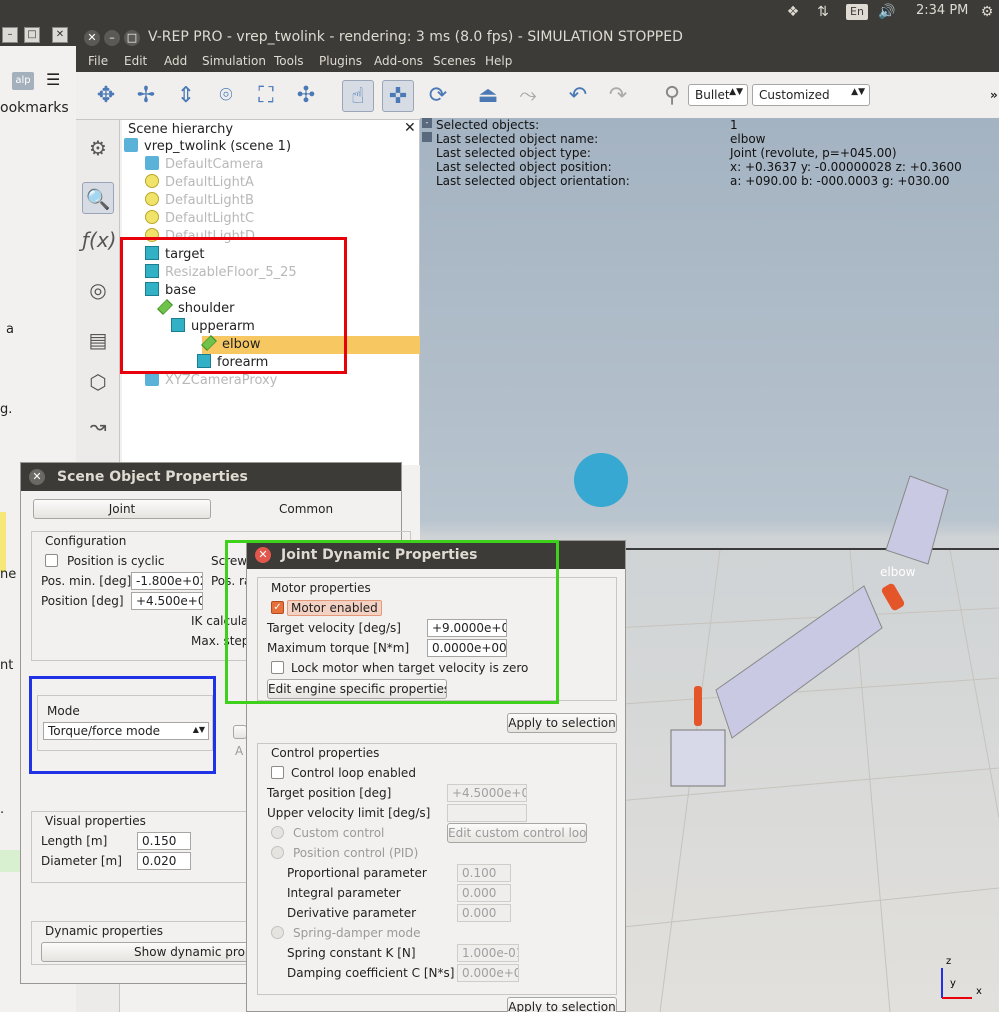  What do you see at coordinates (98, 340) in the screenshot?
I see `page-icon: ▤` at bounding box center [98, 340].